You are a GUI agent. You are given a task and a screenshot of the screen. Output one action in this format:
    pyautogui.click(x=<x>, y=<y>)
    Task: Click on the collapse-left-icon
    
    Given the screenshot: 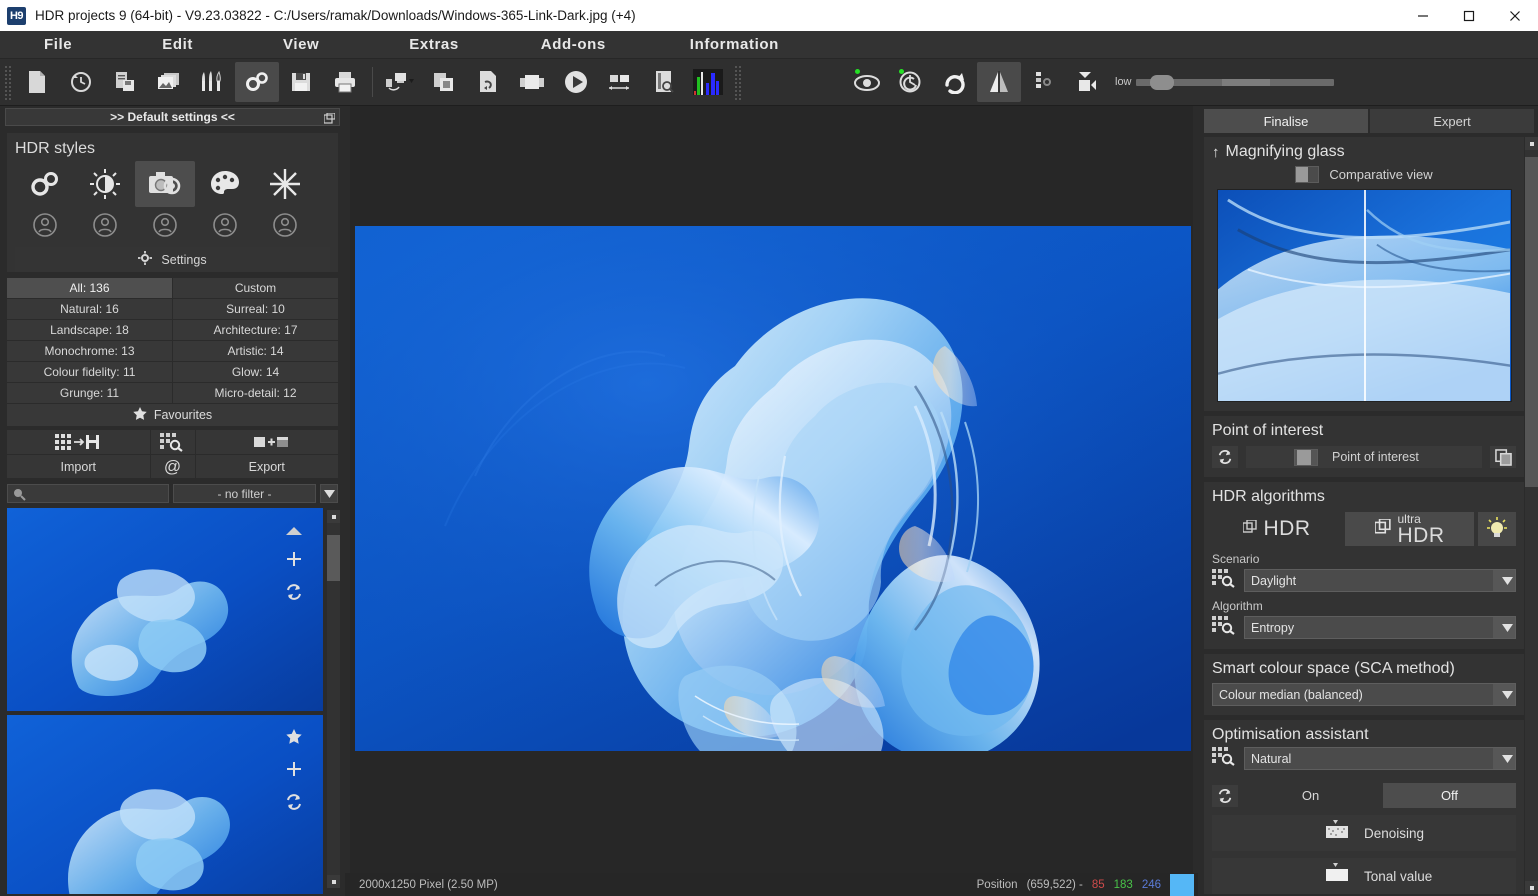 What is the action you would take?
    pyautogui.click(x=1087, y=82)
    